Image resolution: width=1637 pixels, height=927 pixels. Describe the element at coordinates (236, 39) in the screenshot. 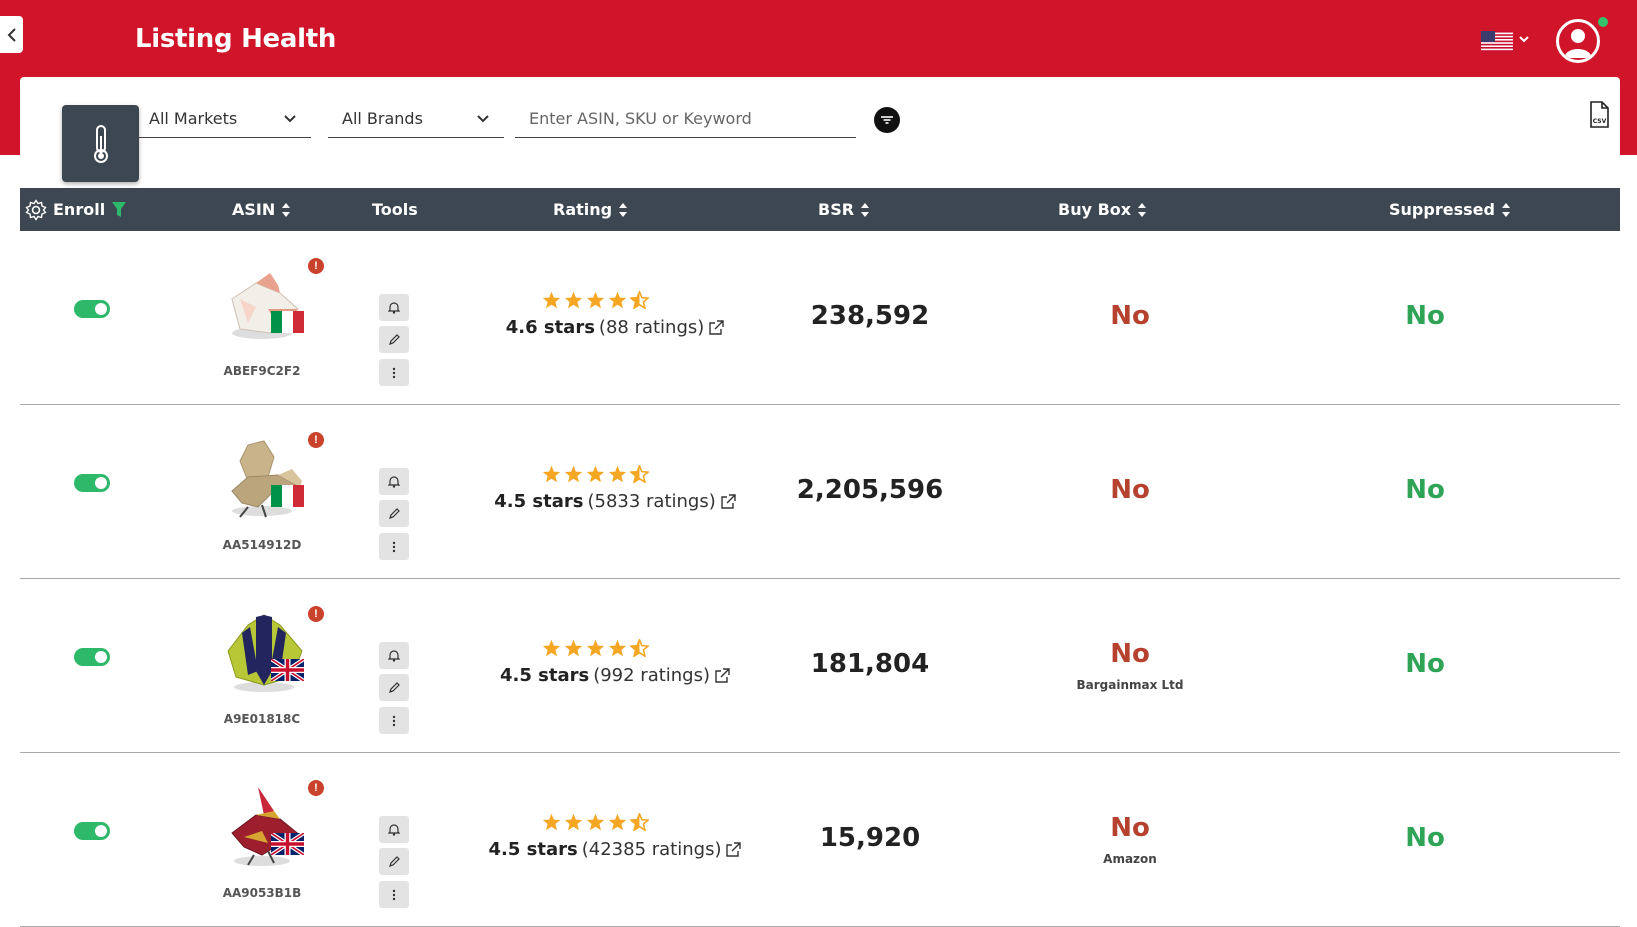

I see `page-title: Listing Health` at that location.